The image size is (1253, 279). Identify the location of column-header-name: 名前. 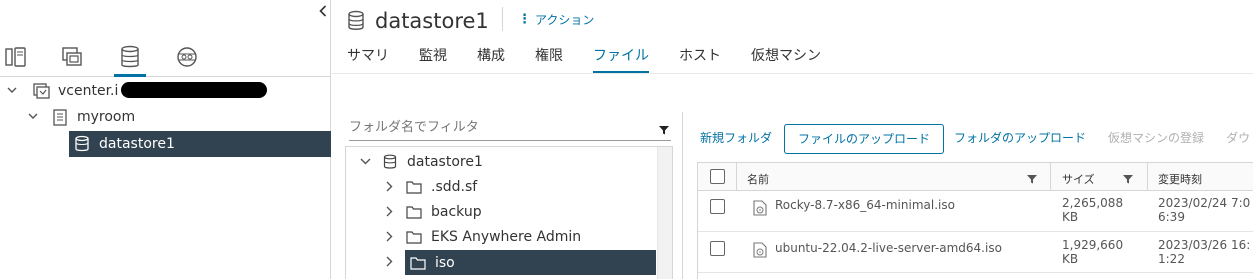
(758, 179).